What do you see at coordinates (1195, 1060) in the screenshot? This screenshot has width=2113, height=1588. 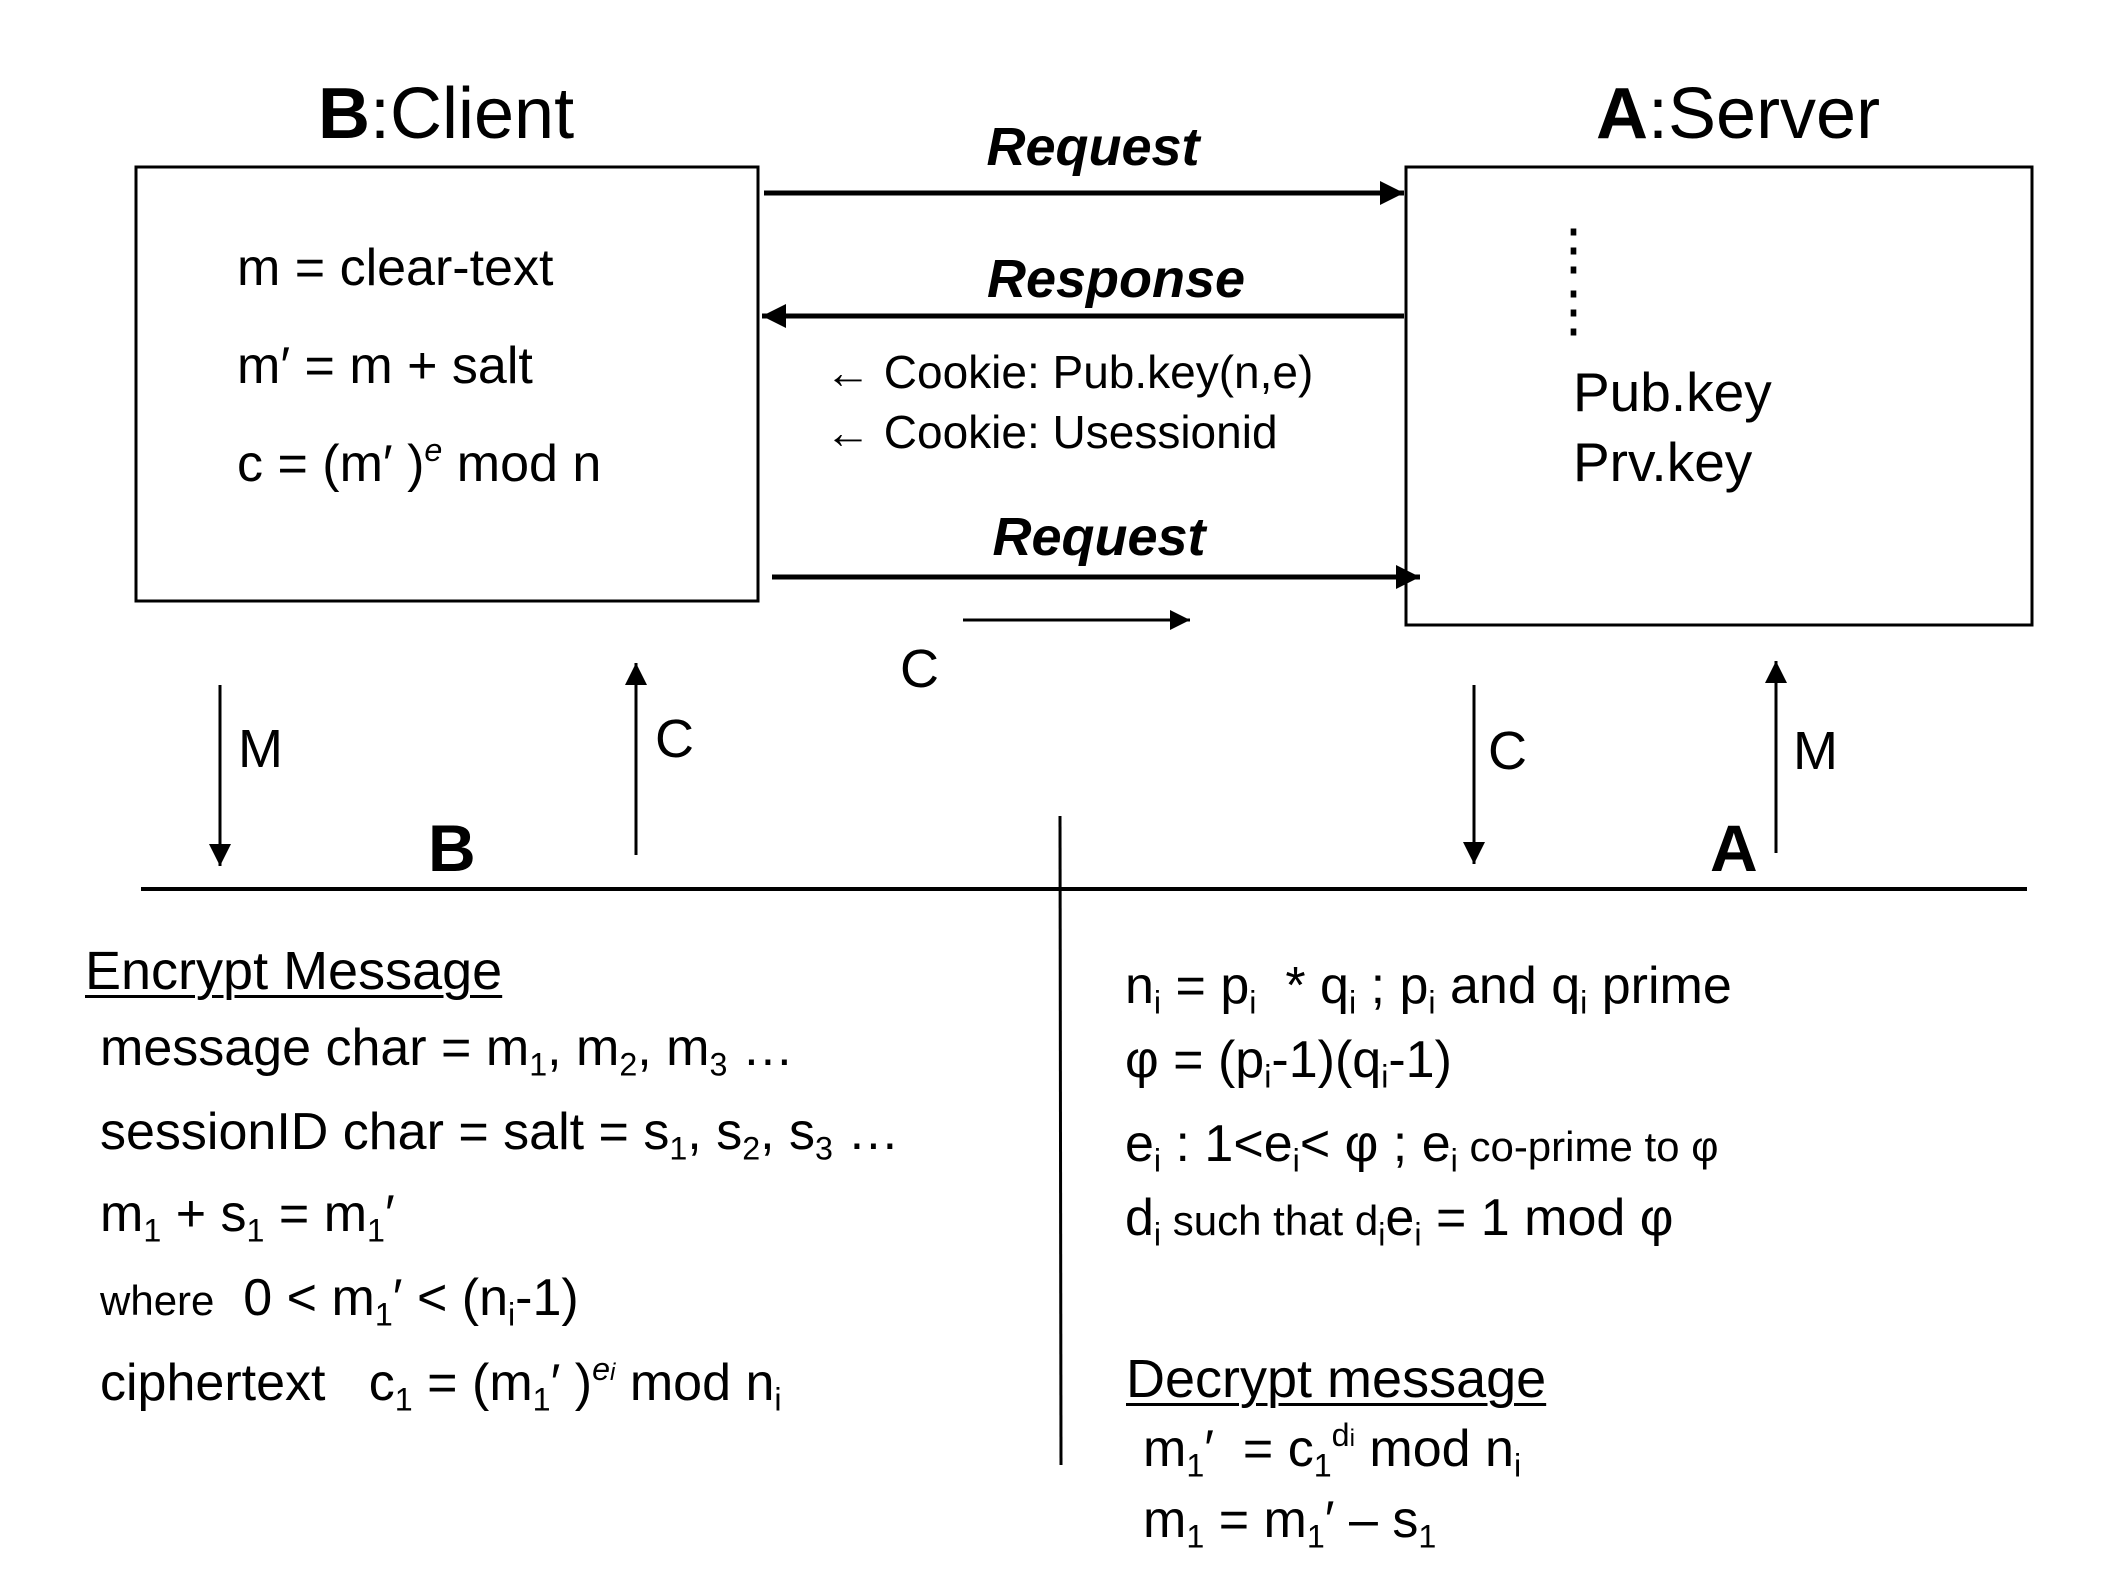 I see `eq-text: φ = (p` at bounding box center [1195, 1060].